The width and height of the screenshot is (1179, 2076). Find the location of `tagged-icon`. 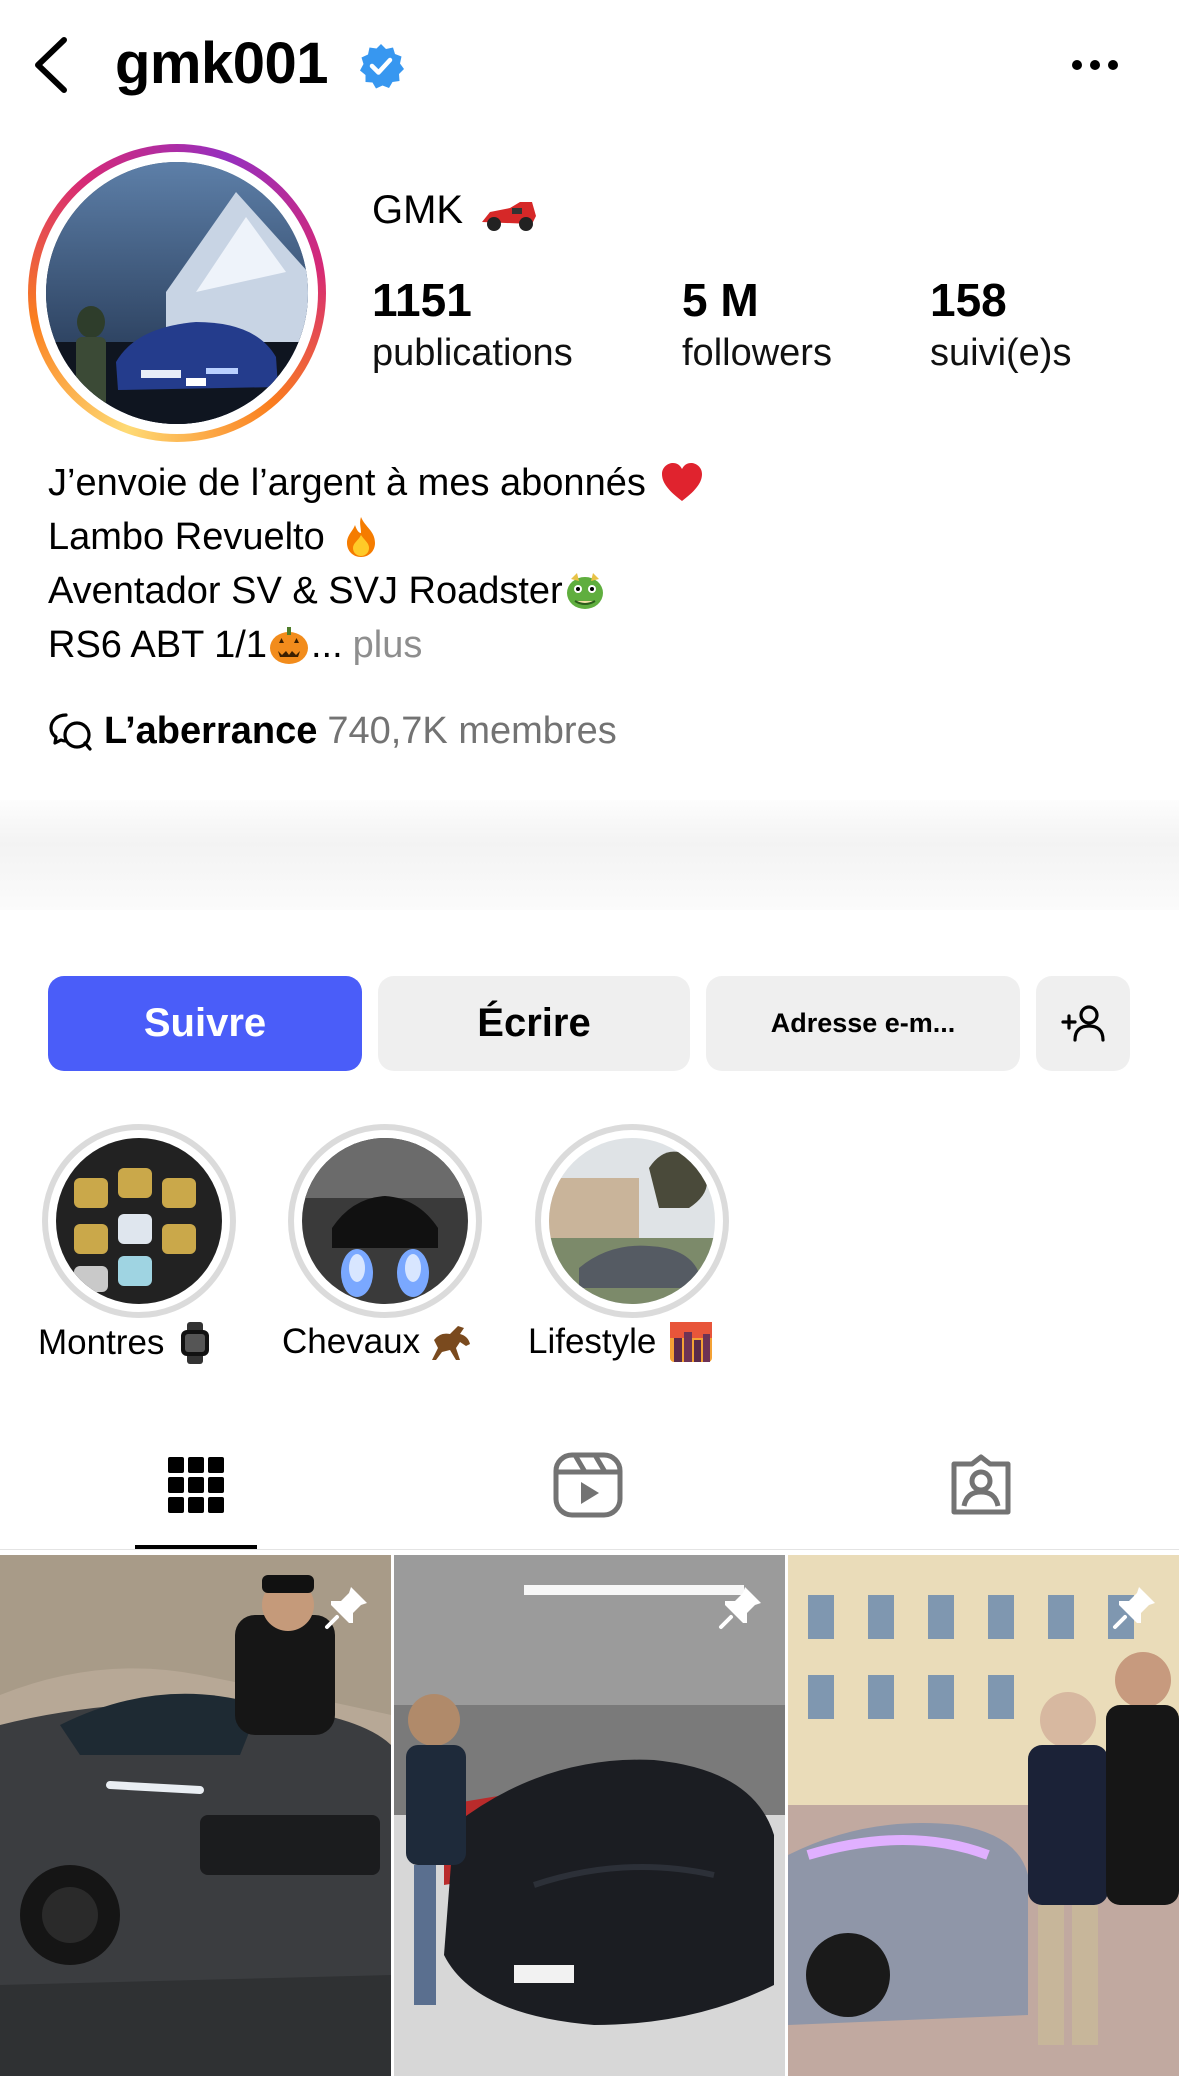

tagged-icon is located at coordinates (981, 1484).